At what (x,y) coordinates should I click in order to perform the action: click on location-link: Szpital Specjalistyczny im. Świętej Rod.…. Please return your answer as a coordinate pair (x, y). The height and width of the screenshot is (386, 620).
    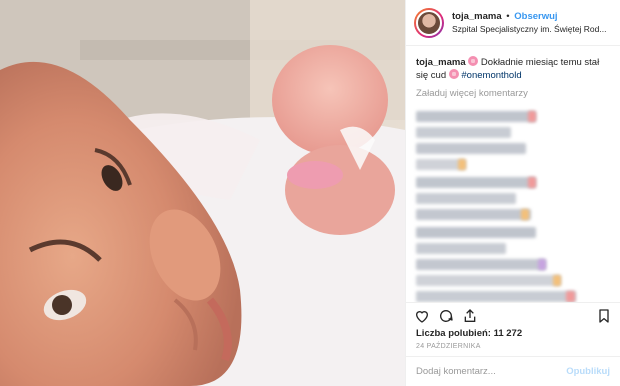
    Looking at the image, I should click on (532, 29).